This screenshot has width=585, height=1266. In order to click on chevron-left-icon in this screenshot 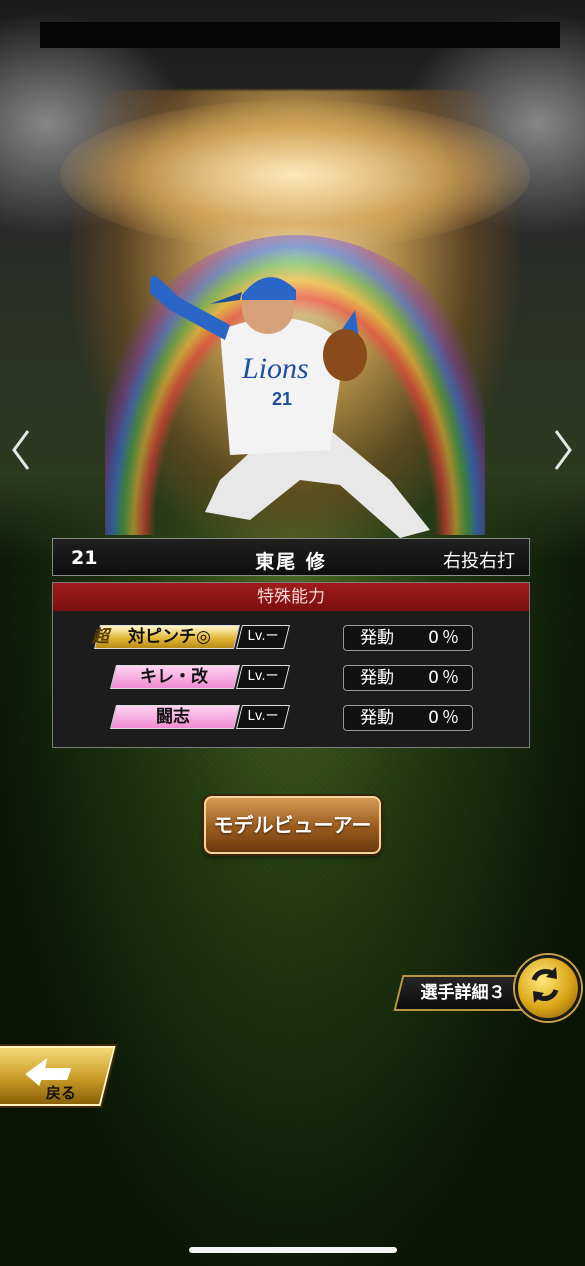, I will do `click(21, 450)`.